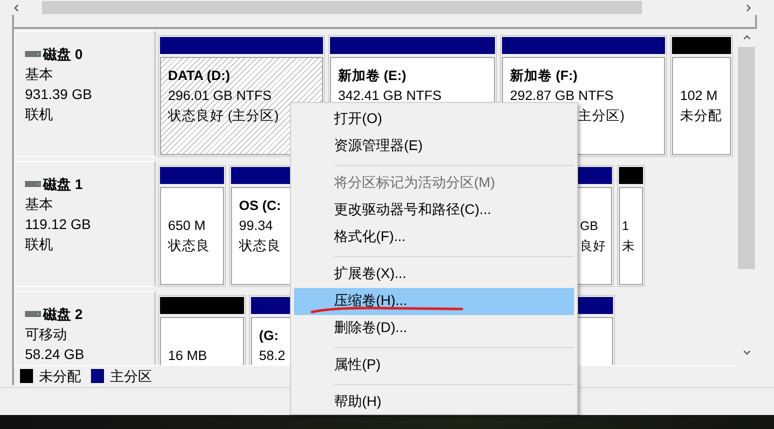 The height and width of the screenshot is (429, 774). Describe the element at coordinates (63, 54) in the screenshot. I see `disk-name: 磁盘 0` at that location.